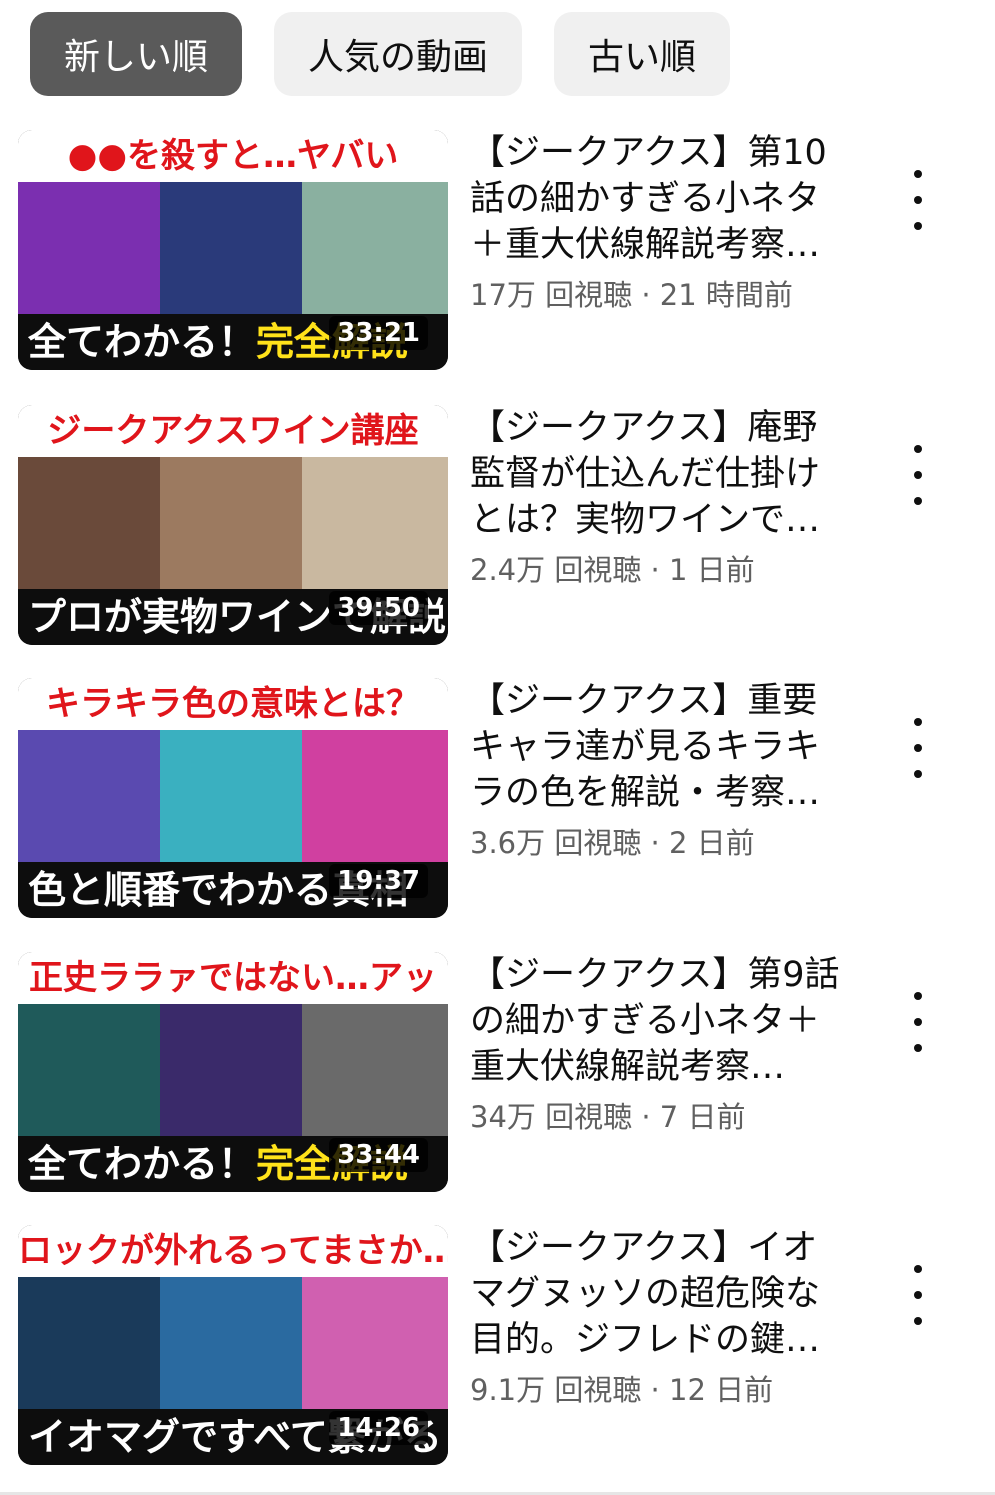 The width and height of the screenshot is (995, 1495). I want to click on duration-badge: 39:50, so click(378, 608).